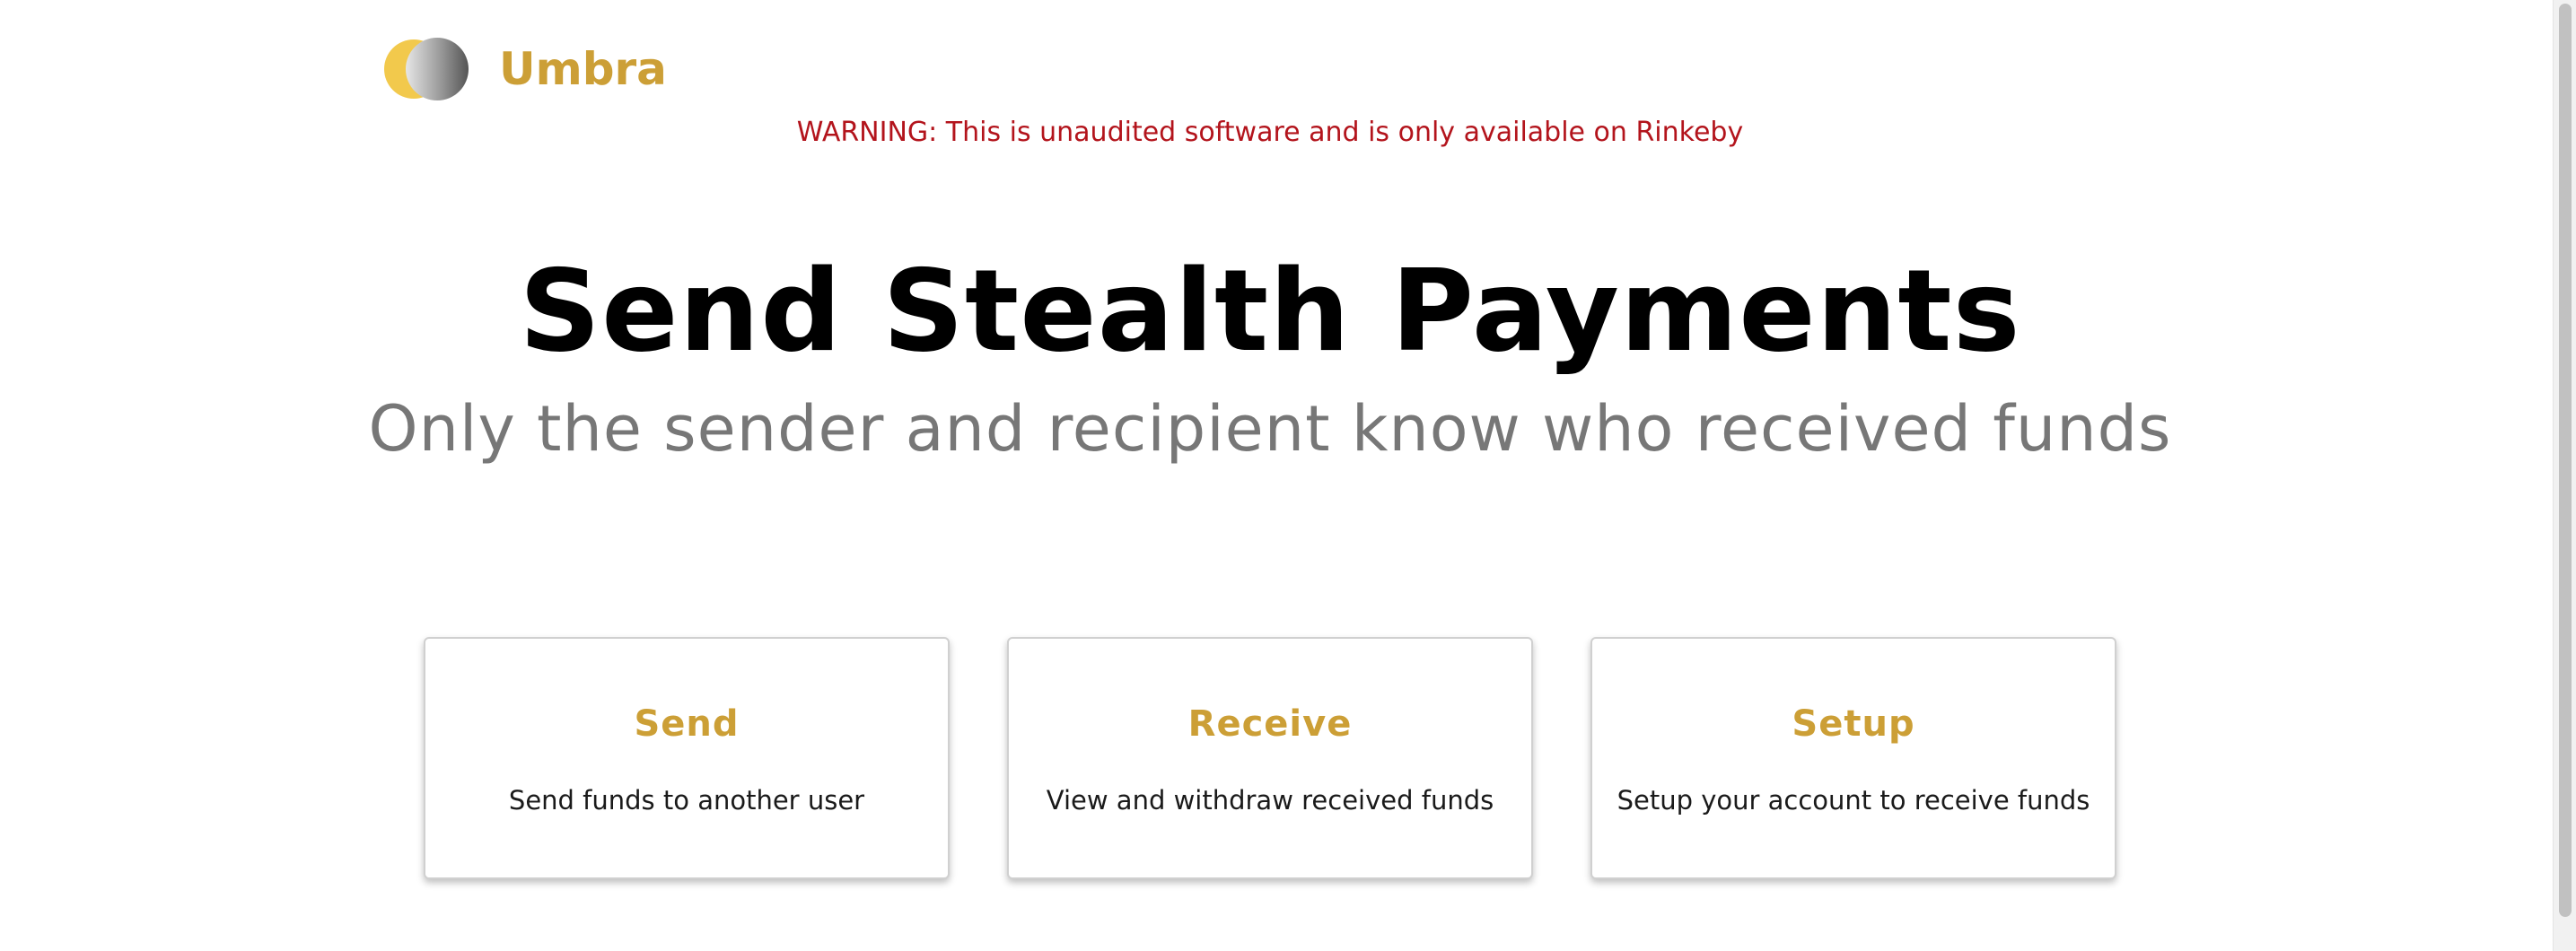 The image size is (2576, 951). Describe the element at coordinates (437, 69) in the screenshot. I see `logo-moon-shape` at that location.